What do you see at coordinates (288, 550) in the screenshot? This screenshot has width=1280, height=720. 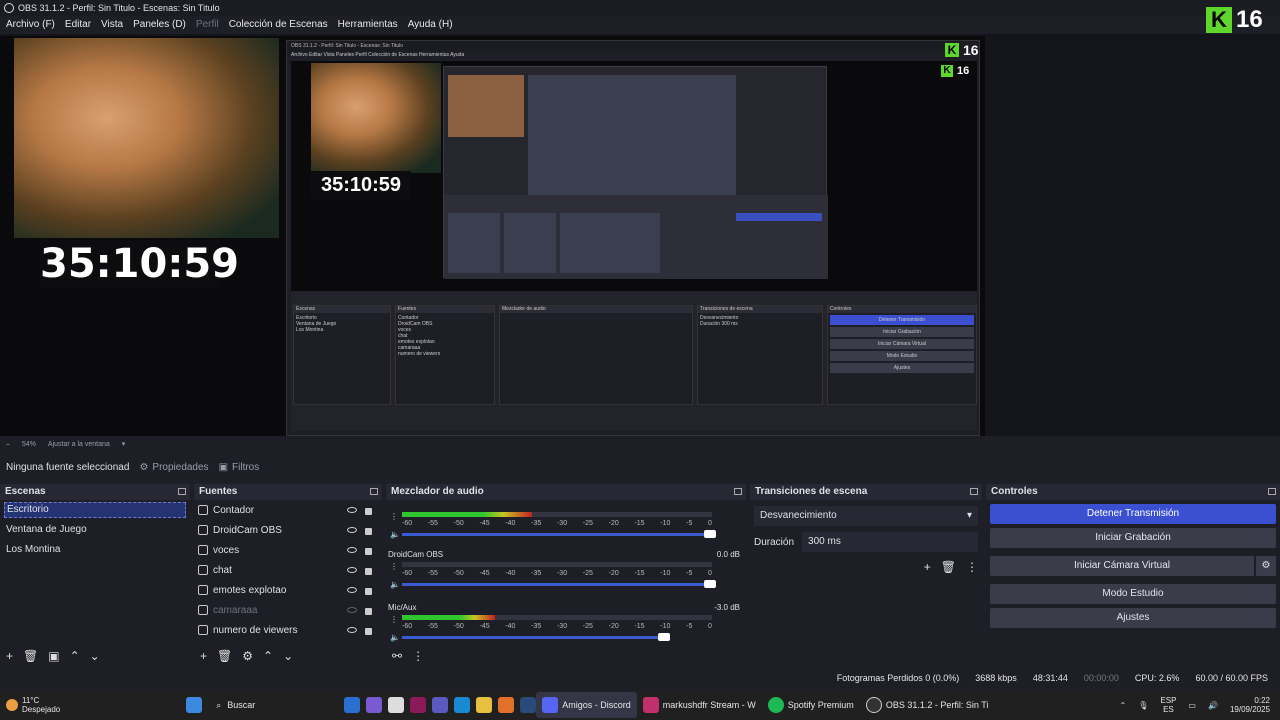 I see `source-item: voces` at bounding box center [288, 550].